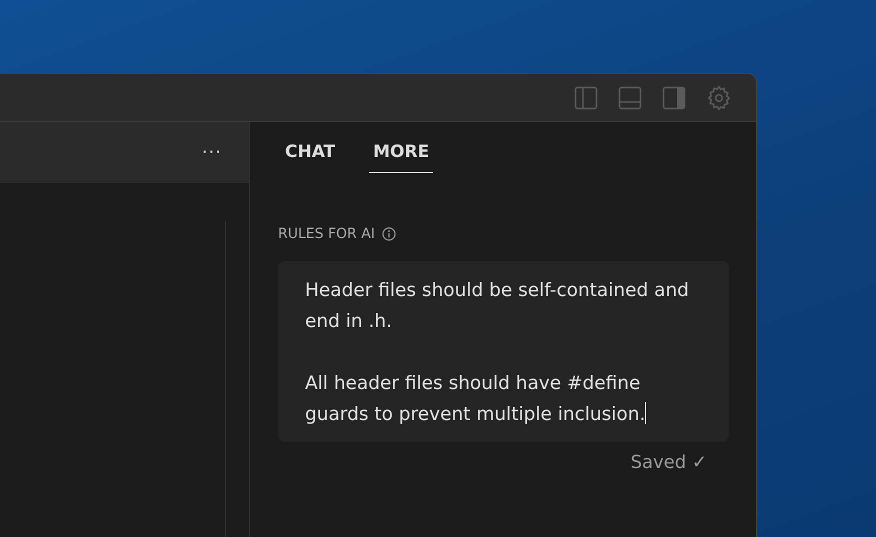 The width and height of the screenshot is (876, 537). Describe the element at coordinates (389, 234) in the screenshot. I see `info-icon` at that location.